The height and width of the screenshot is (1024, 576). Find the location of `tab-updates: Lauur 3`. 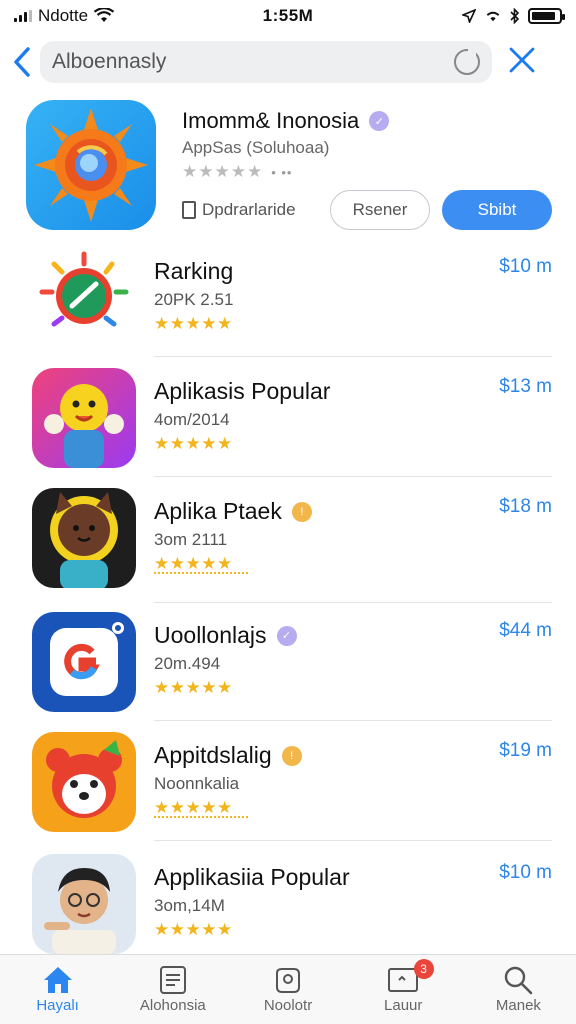

tab-updates: Lauur 3 is located at coordinates (403, 989).